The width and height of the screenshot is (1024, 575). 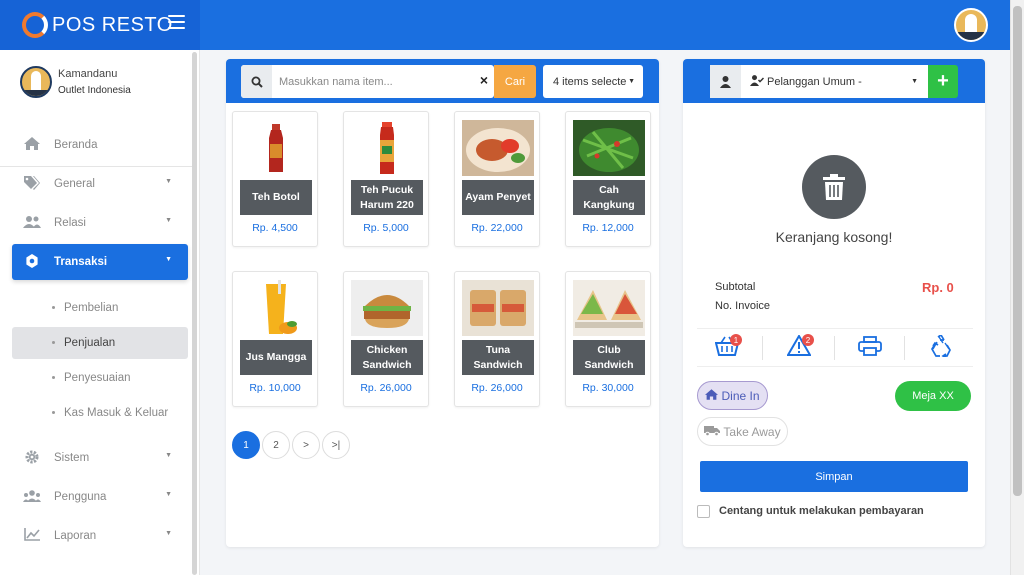 What do you see at coordinates (32, 223) in the screenshot?
I see `users-icon` at bounding box center [32, 223].